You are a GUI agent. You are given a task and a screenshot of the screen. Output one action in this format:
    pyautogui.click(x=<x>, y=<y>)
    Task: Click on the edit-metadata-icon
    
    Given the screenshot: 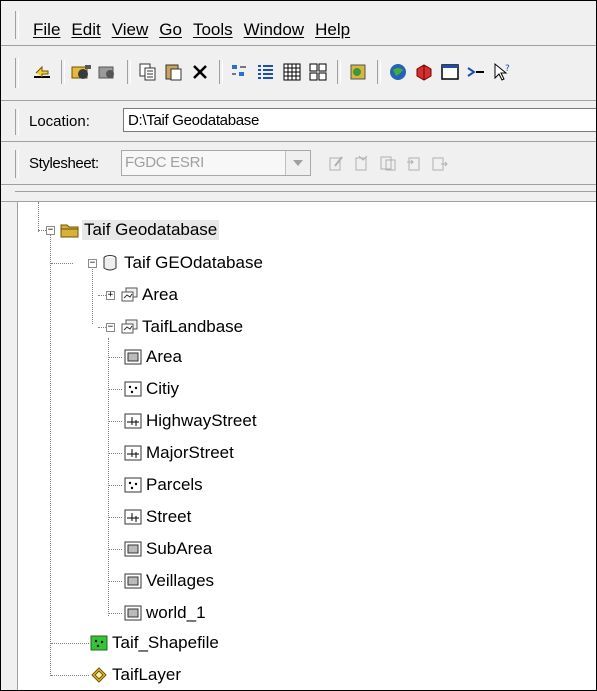 What is the action you would take?
    pyautogui.click(x=336, y=163)
    